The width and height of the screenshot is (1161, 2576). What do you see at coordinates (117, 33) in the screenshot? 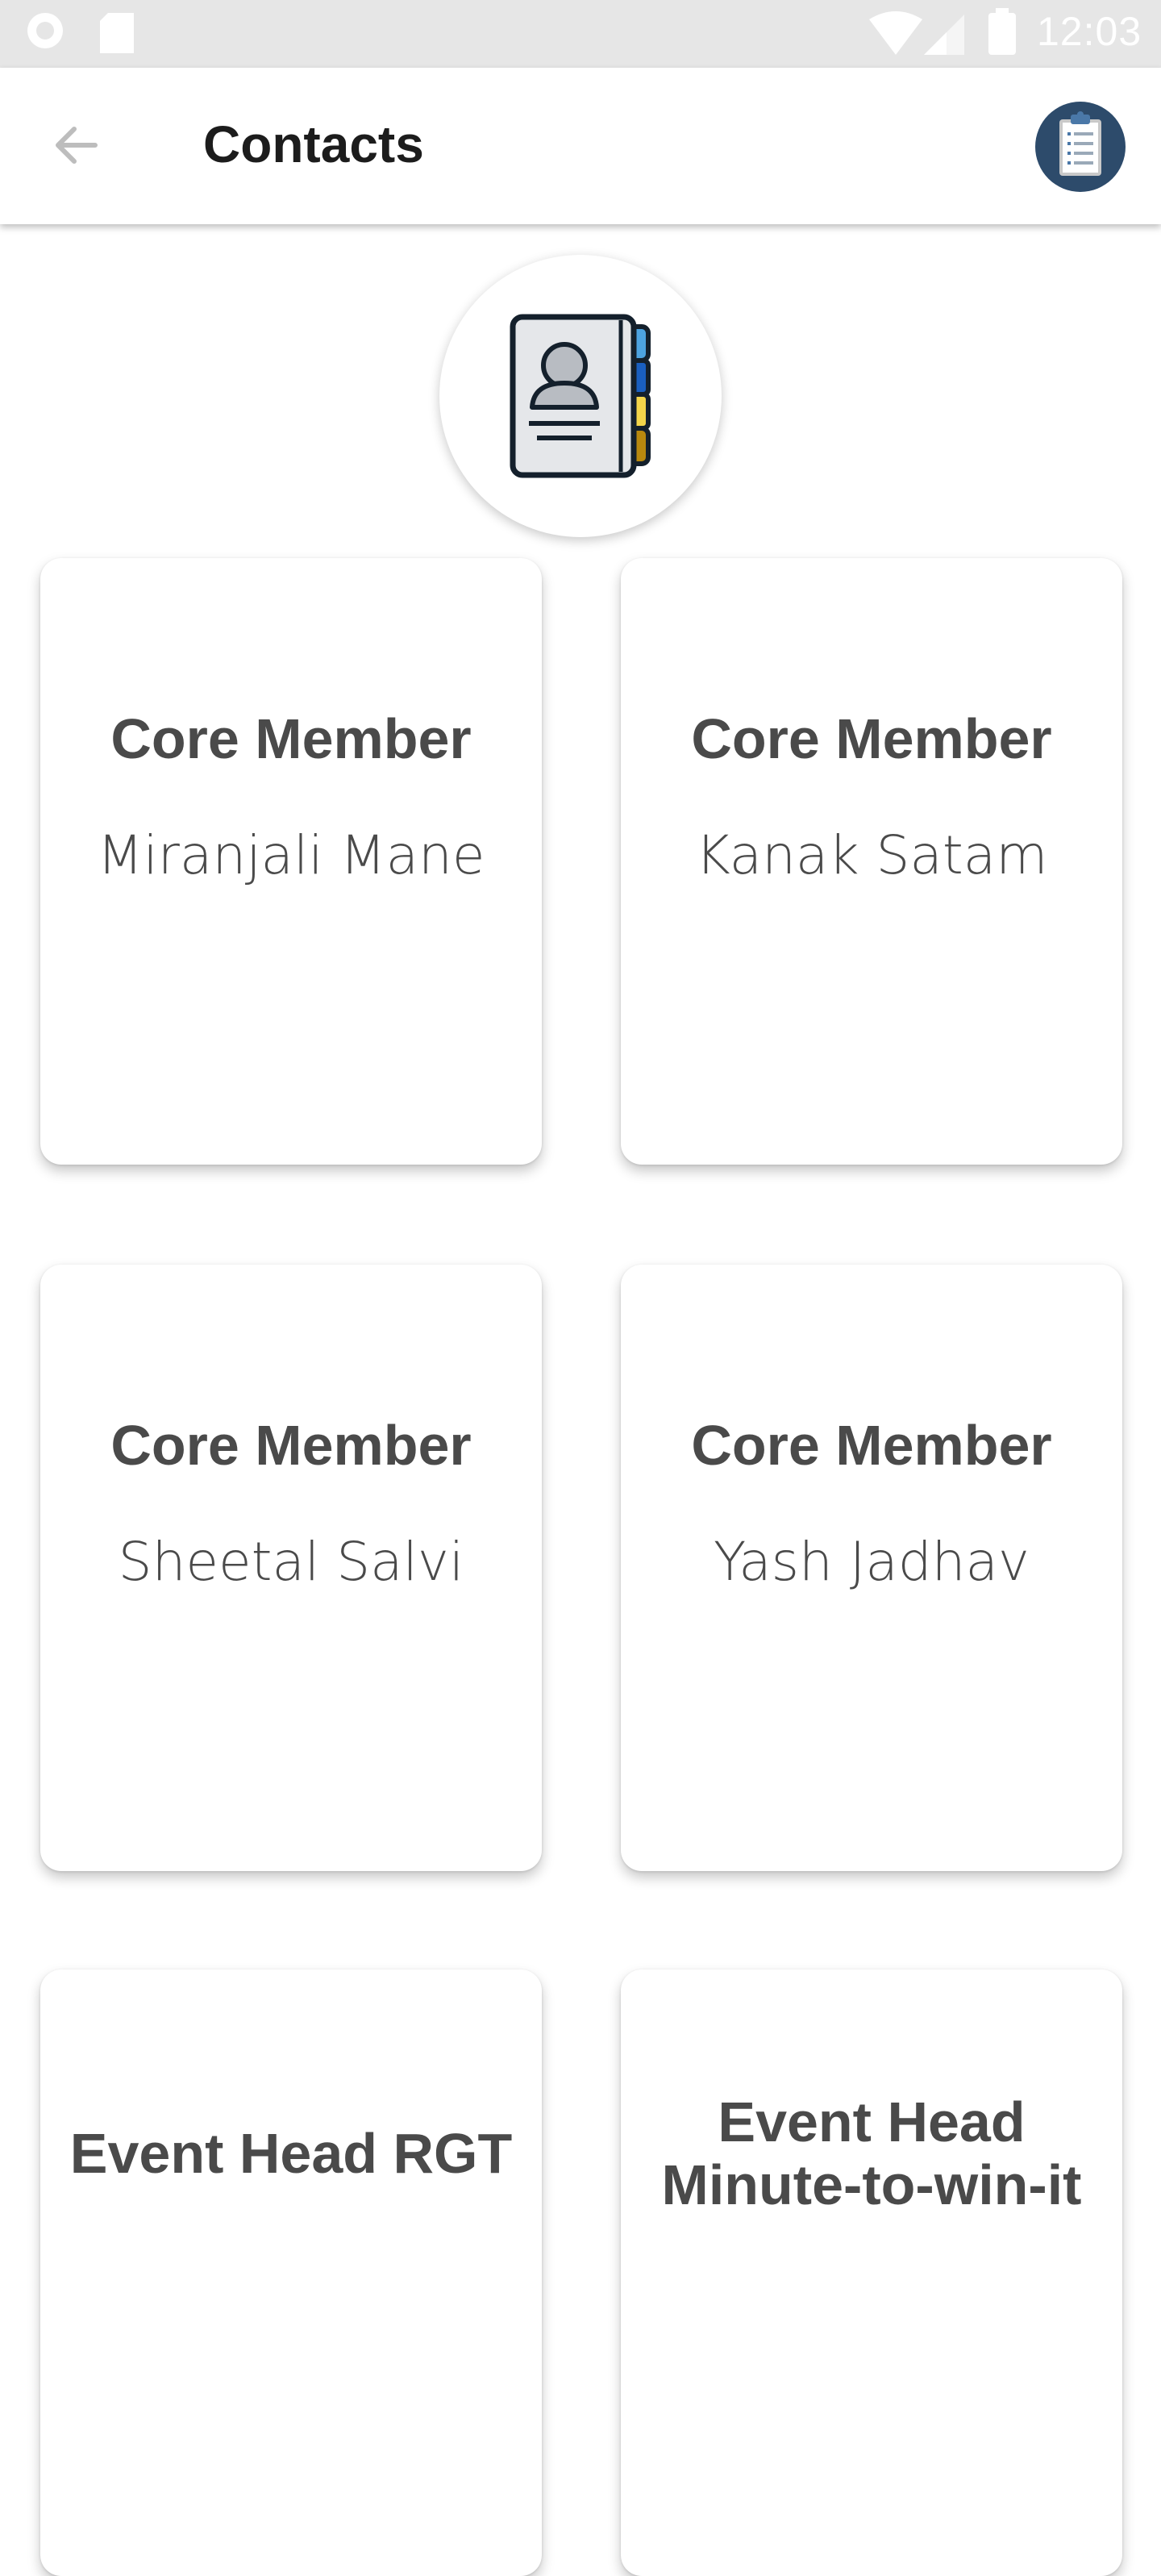
I see `sd-card-icon` at bounding box center [117, 33].